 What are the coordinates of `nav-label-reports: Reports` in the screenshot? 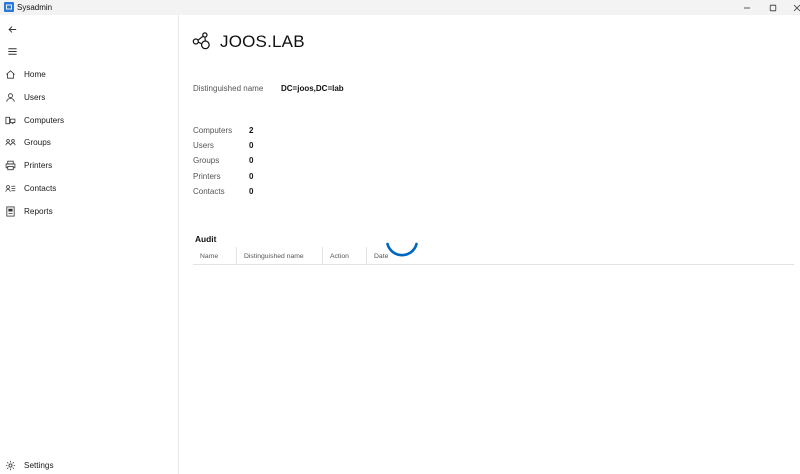 It's located at (38, 211).